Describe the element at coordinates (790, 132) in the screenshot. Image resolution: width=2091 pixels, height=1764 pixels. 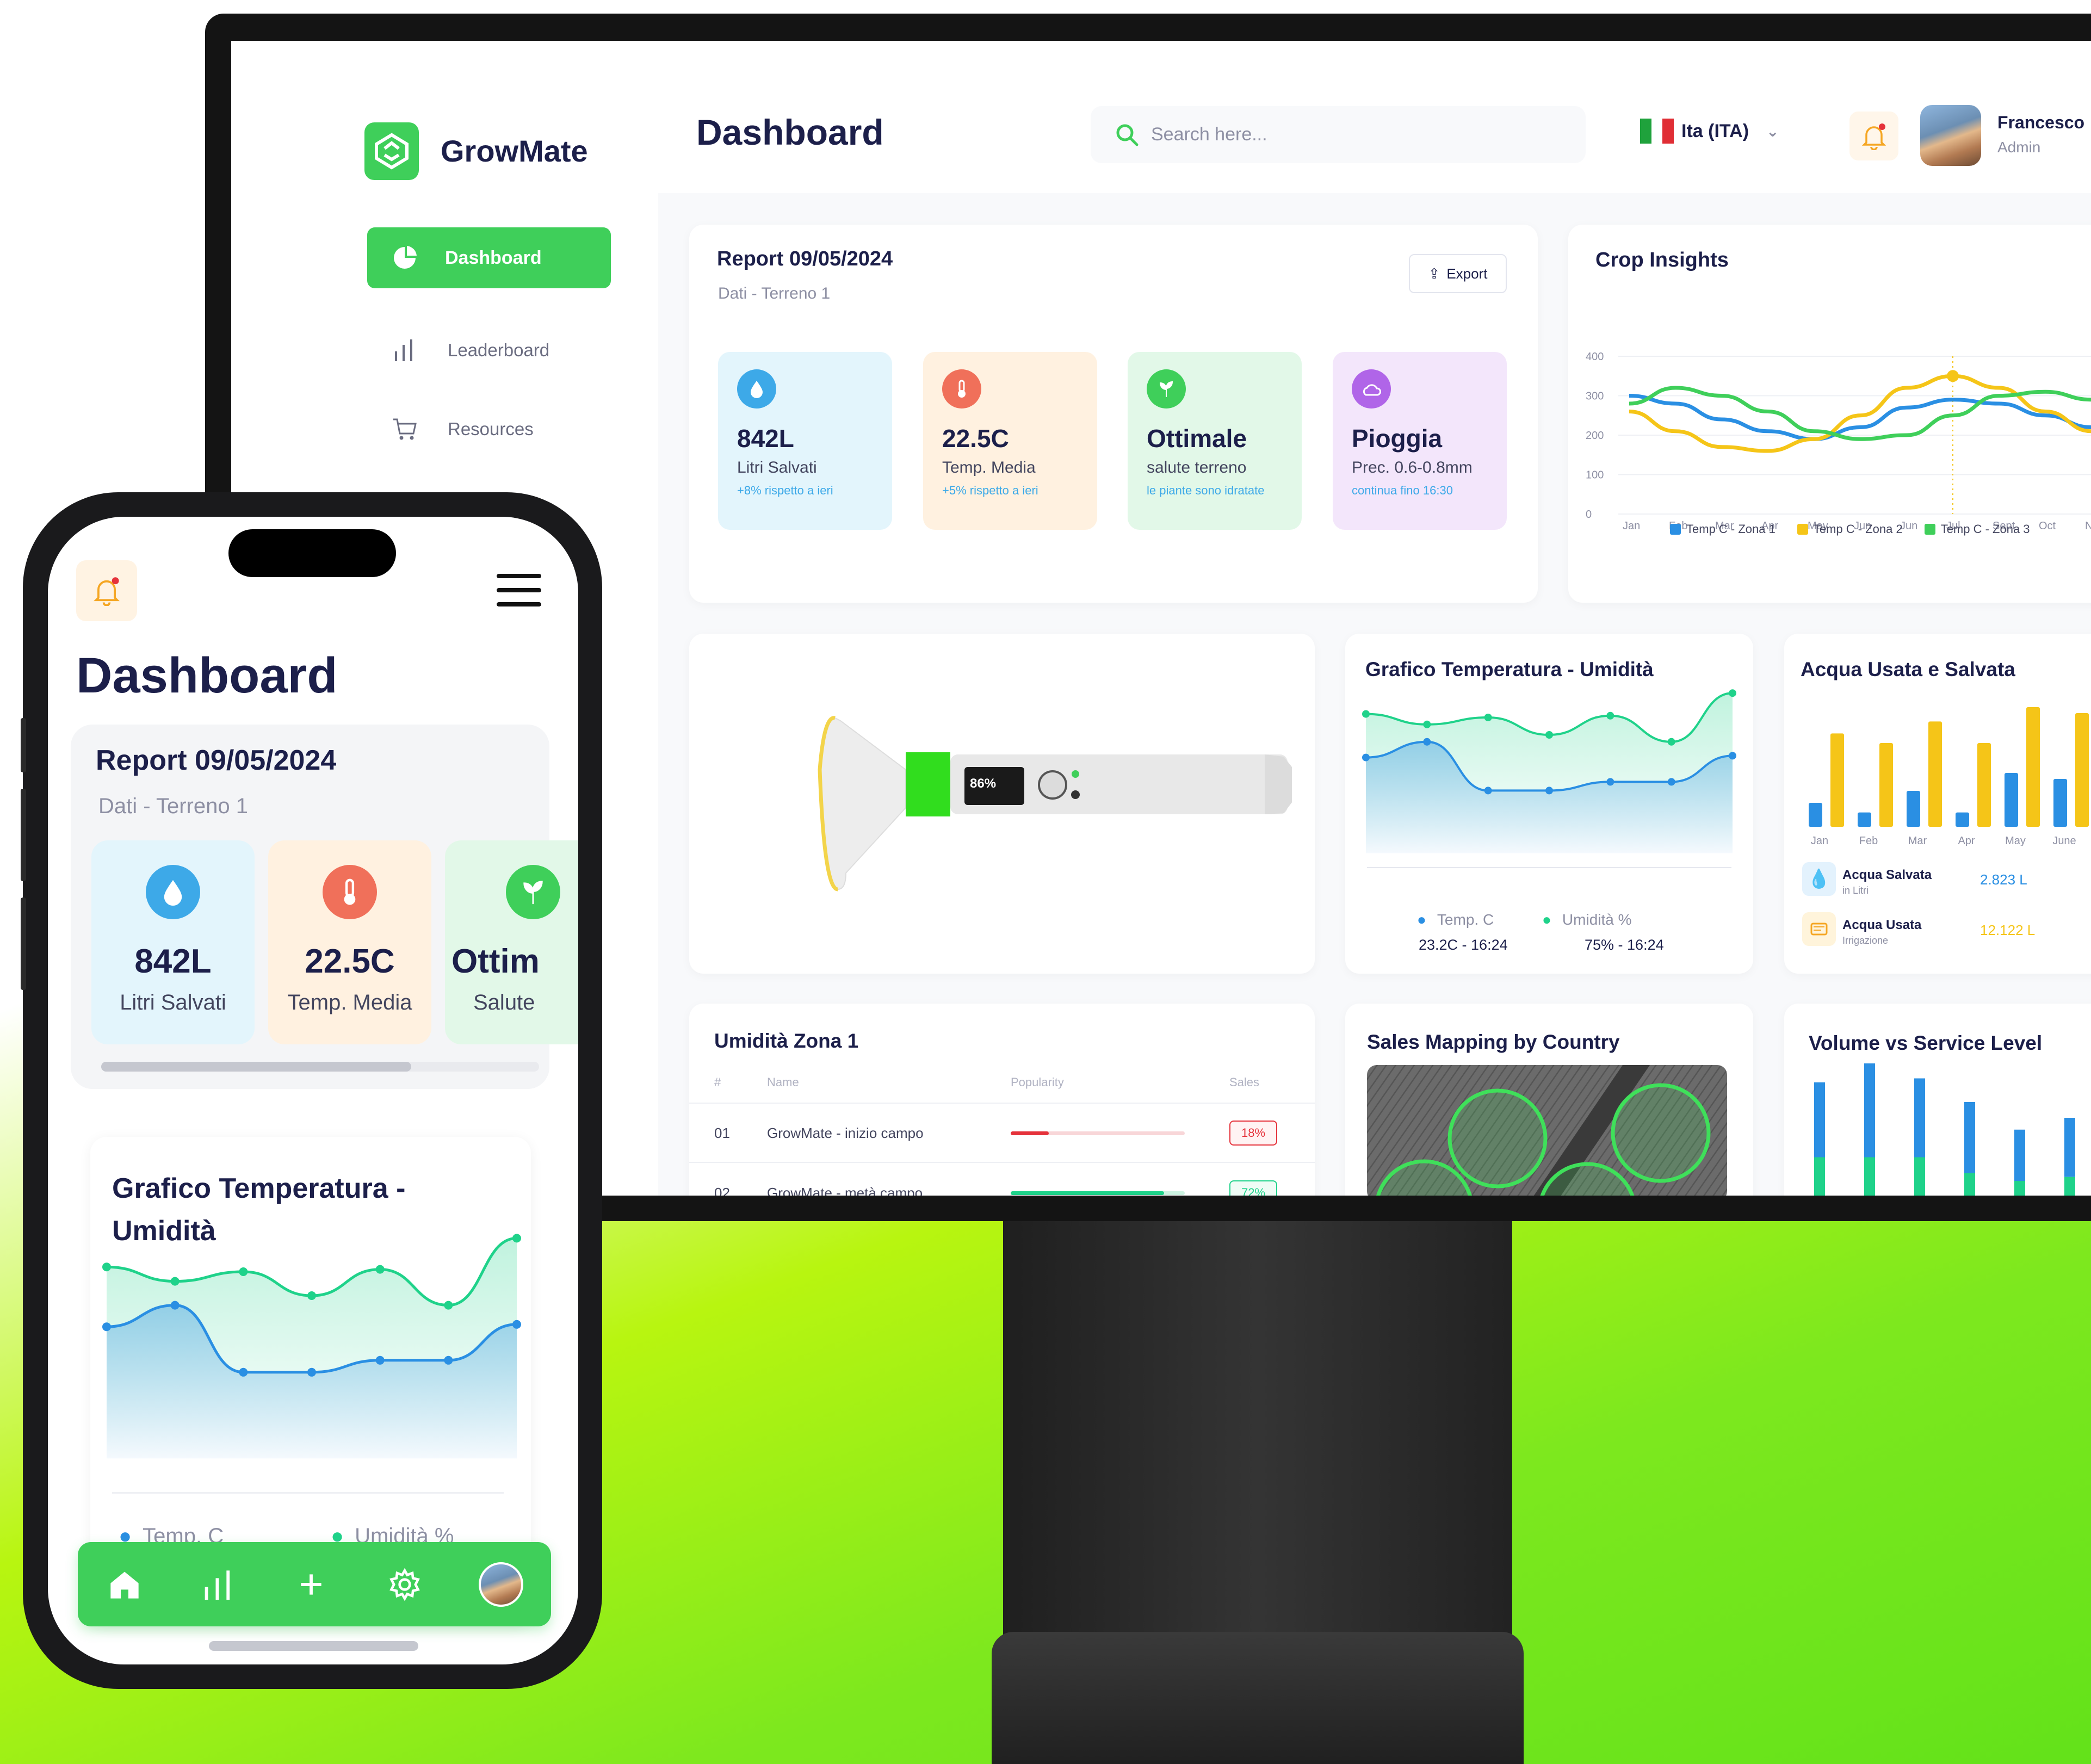
I see `page-title: Dashboard` at that location.